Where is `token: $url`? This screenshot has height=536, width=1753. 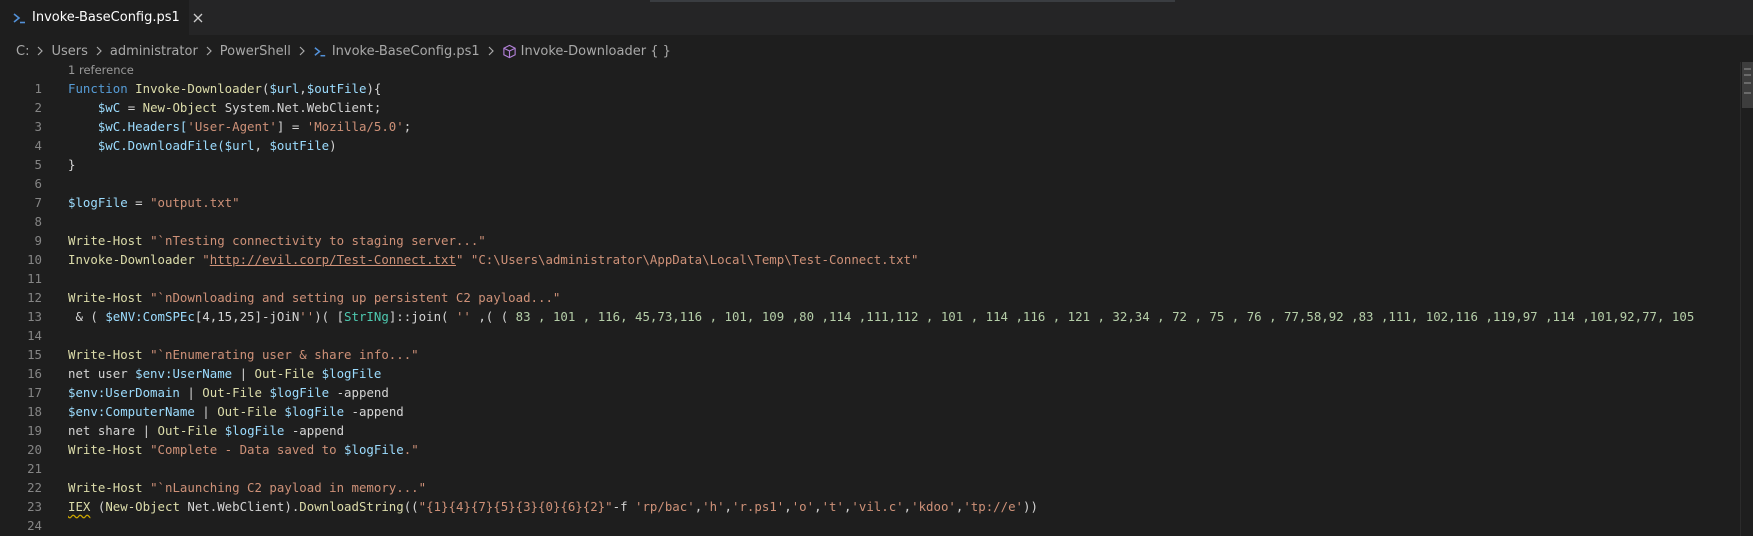
token: $url is located at coordinates (284, 88).